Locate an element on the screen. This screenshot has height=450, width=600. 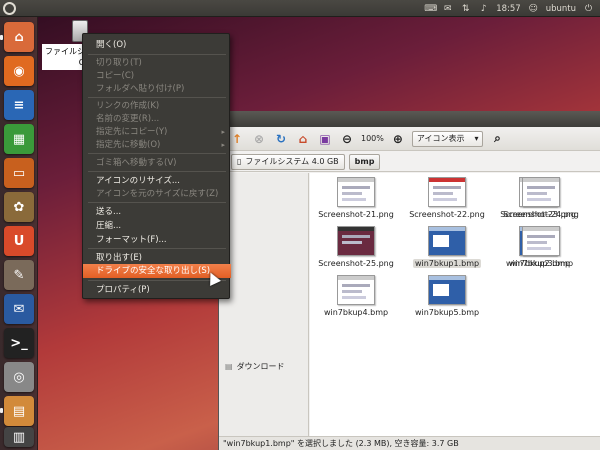
window-titlebar is located at coordinates (409, 119).